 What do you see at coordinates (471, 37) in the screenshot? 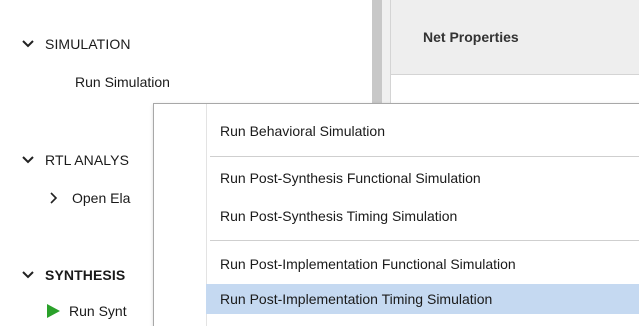
I see `net-properties-title: Net Properties` at bounding box center [471, 37].